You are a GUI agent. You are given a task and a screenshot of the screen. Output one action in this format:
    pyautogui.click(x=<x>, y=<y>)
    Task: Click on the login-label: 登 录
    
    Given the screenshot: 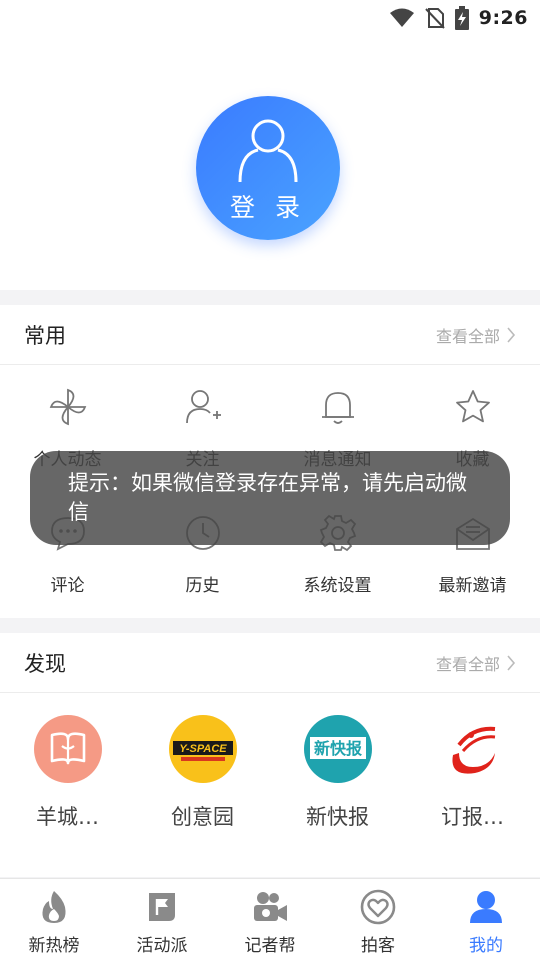 What is the action you would take?
    pyautogui.click(x=268, y=207)
    